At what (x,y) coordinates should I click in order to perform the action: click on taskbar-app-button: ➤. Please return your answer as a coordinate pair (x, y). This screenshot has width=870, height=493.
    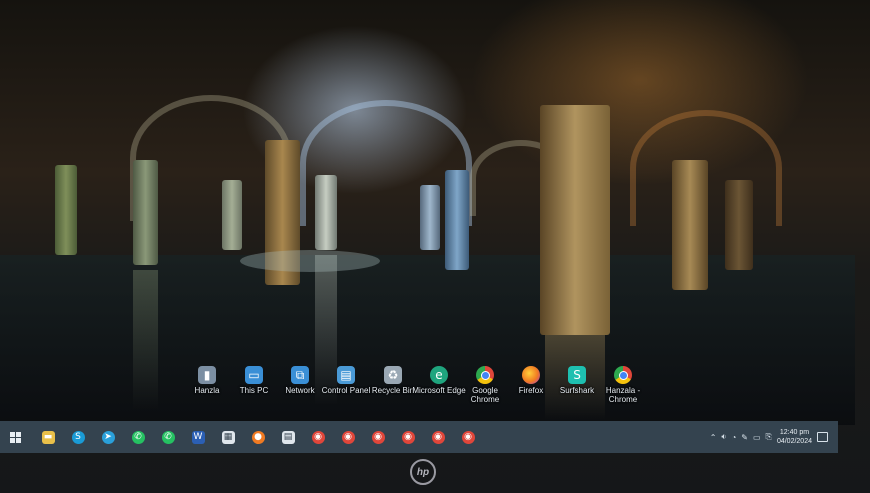
    Looking at the image, I should click on (108, 437).